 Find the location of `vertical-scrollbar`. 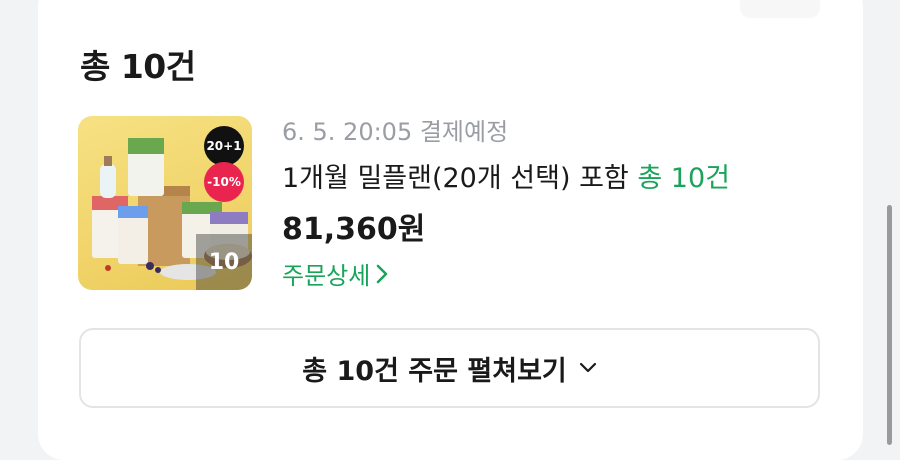

vertical-scrollbar is located at coordinates (889, 325).